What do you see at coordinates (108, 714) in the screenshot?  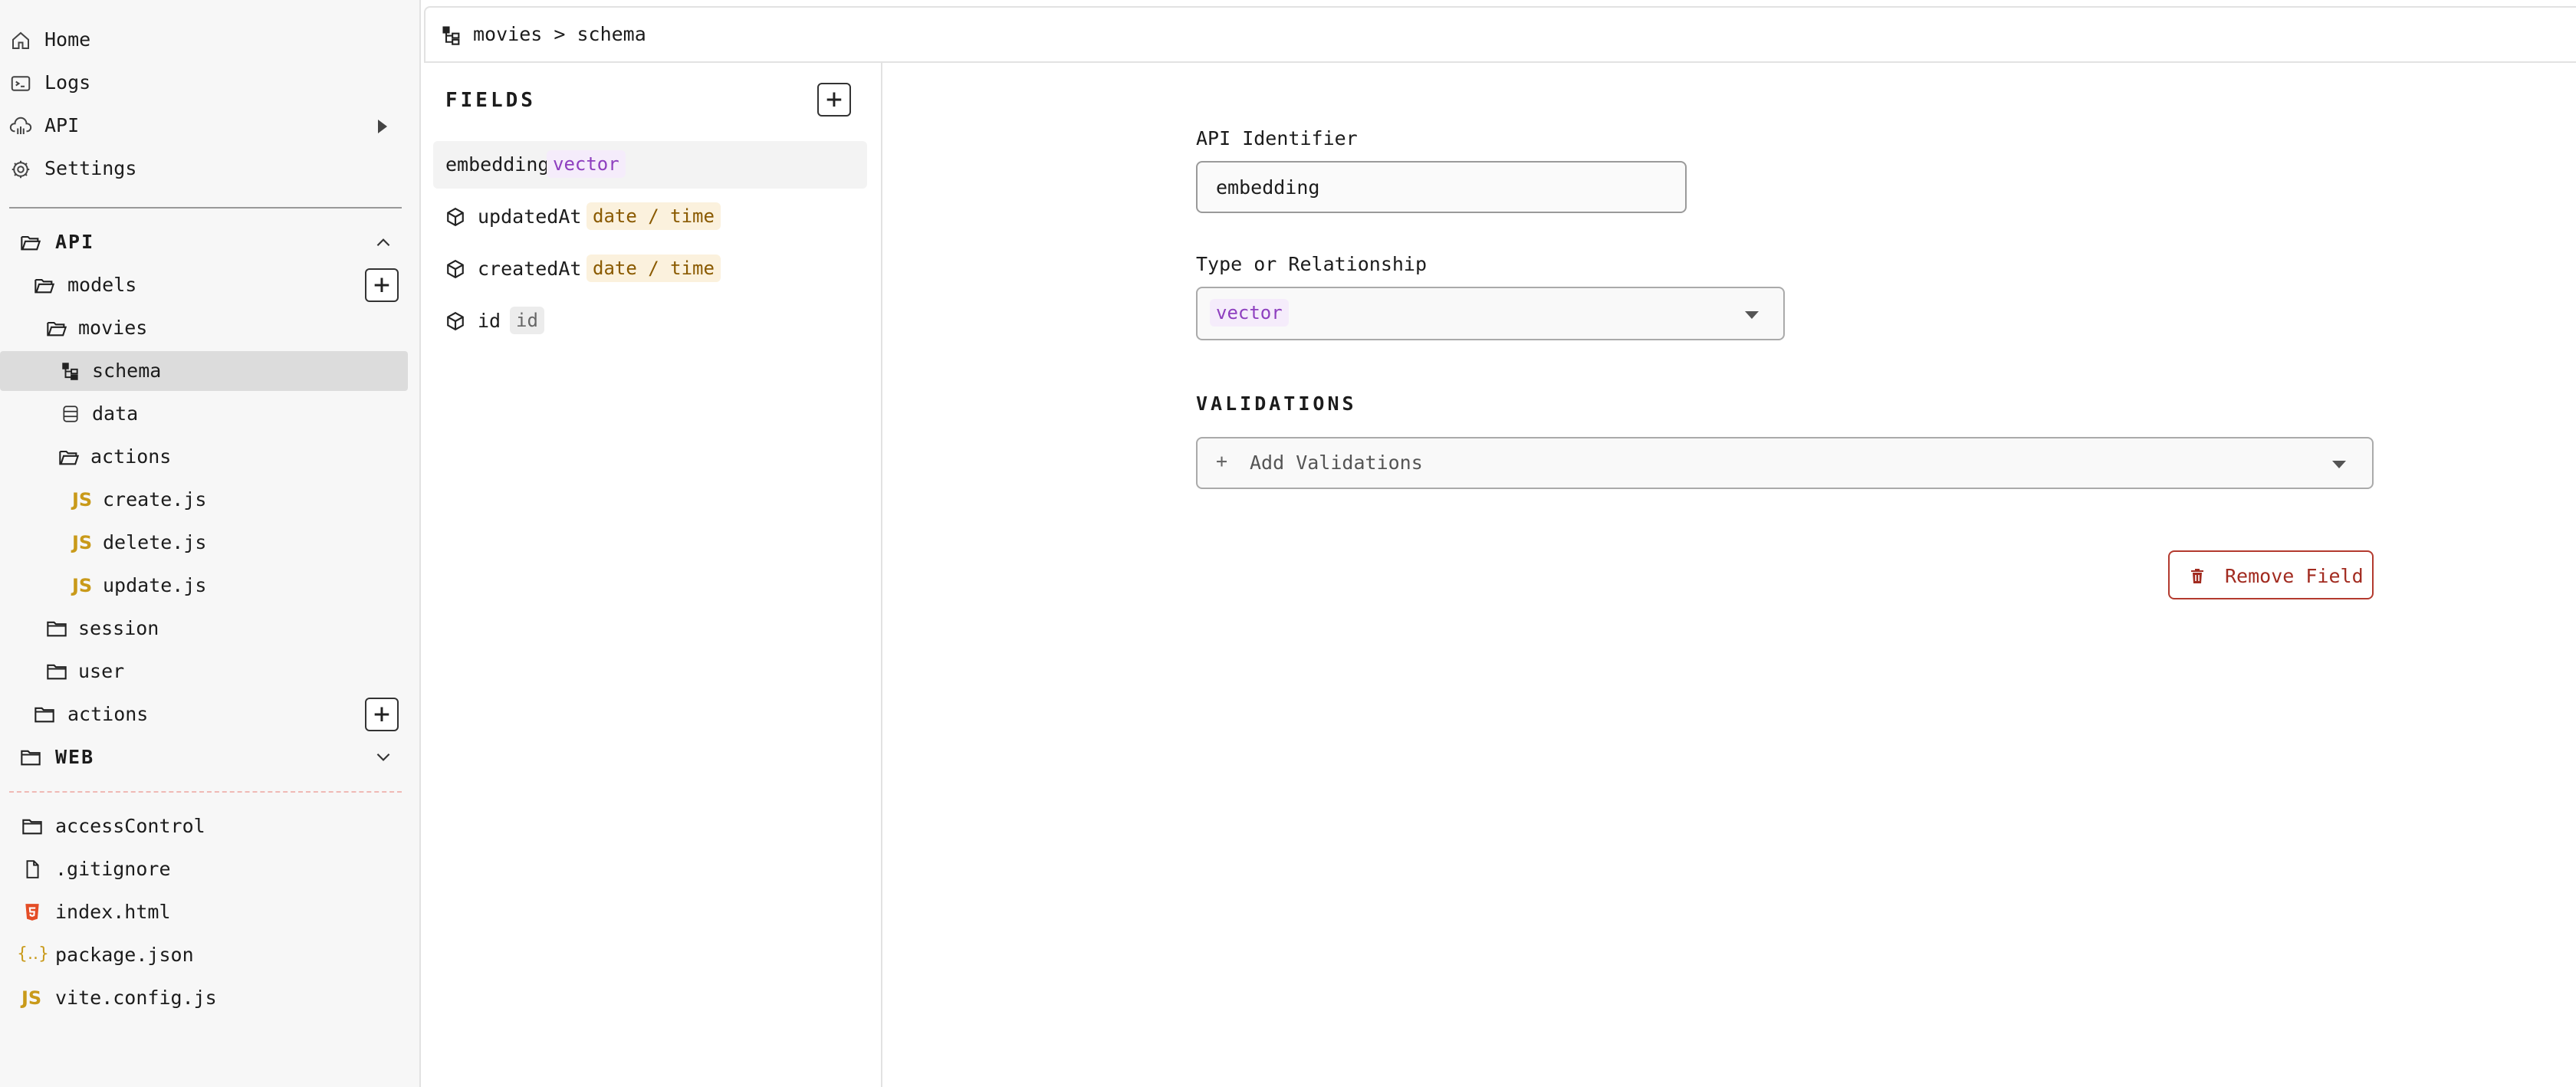 I see `tree-item-actions-label: actions` at bounding box center [108, 714].